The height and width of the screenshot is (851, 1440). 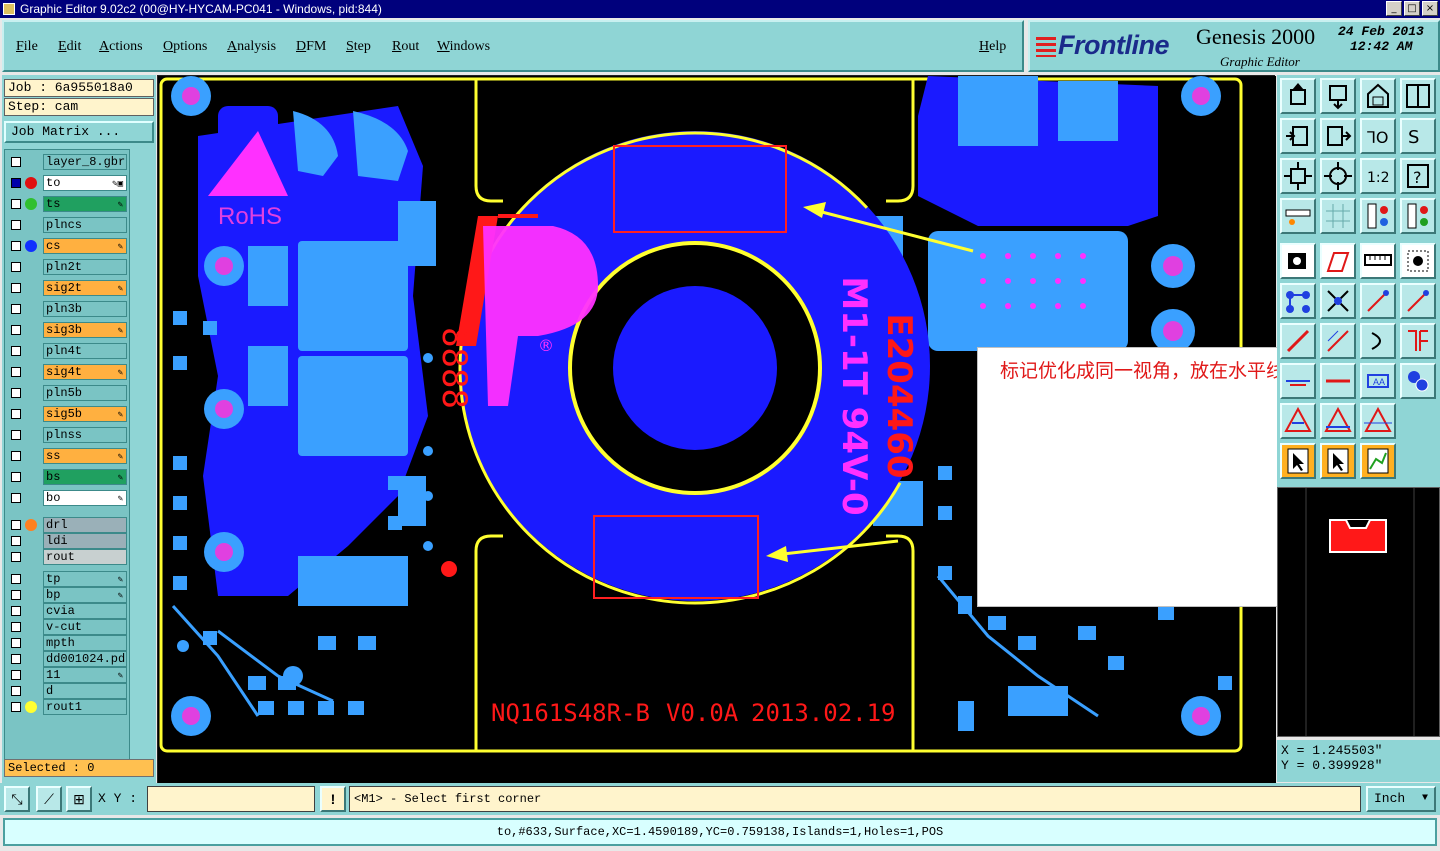 I want to click on layer-name: plnss, so click(x=85, y=435).